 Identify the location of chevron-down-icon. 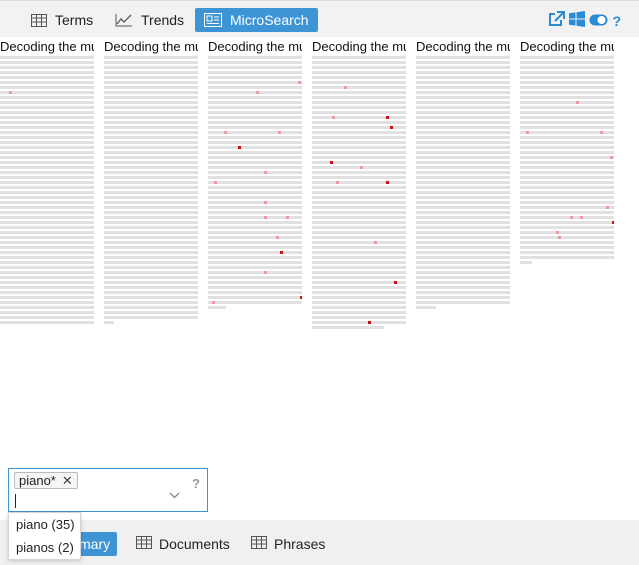
(174, 494).